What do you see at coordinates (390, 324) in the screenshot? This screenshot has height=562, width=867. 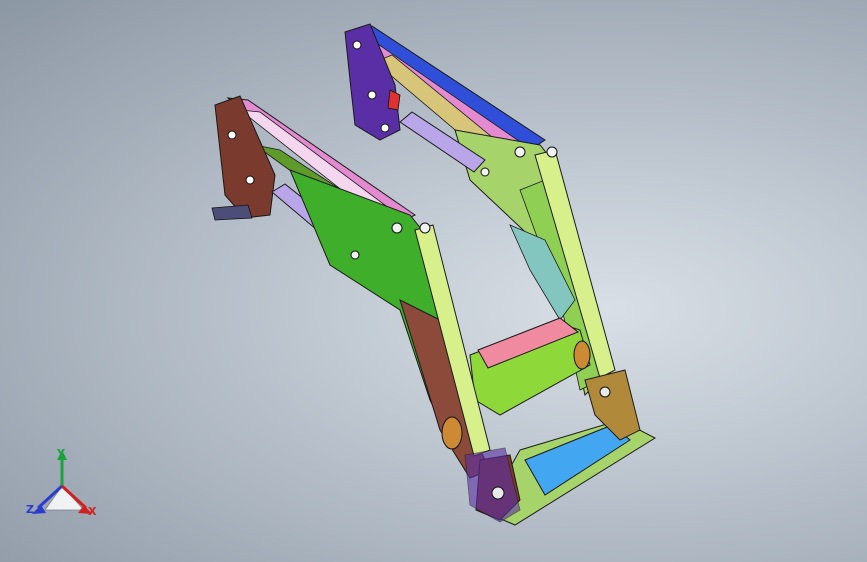 I see `left-boom-arm` at bounding box center [390, 324].